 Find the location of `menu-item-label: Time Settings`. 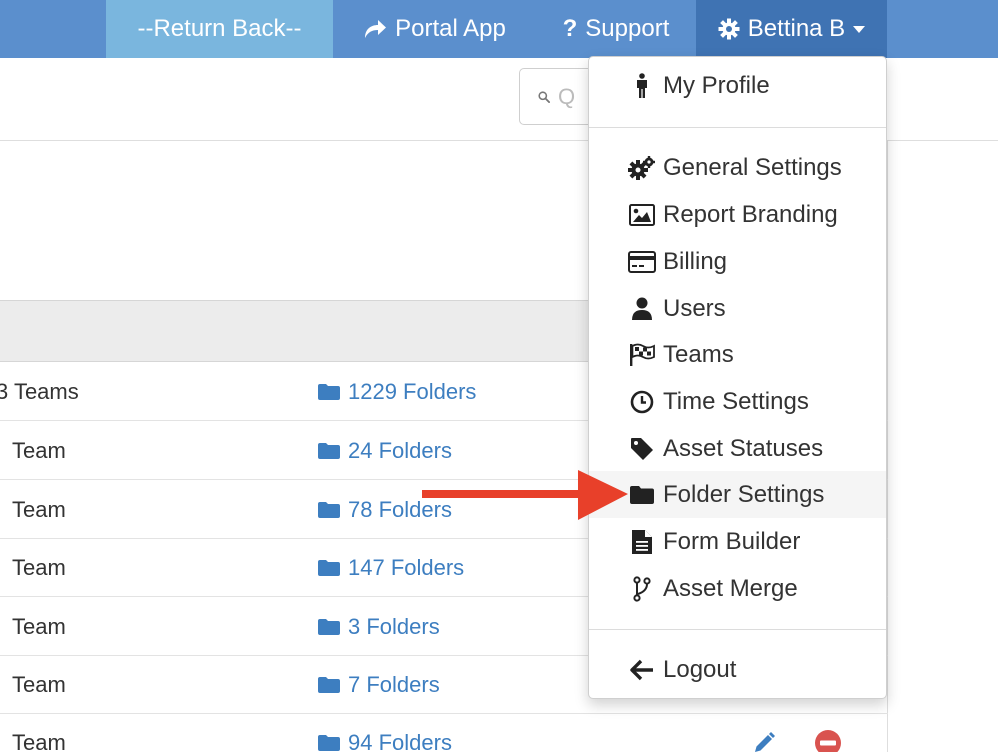

menu-item-label: Time Settings is located at coordinates (736, 401).